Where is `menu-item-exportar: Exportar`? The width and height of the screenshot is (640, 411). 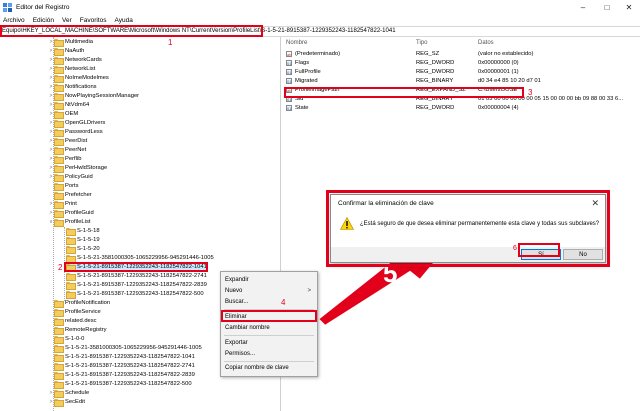 menu-item-exportar: Exportar is located at coordinates (236, 343).